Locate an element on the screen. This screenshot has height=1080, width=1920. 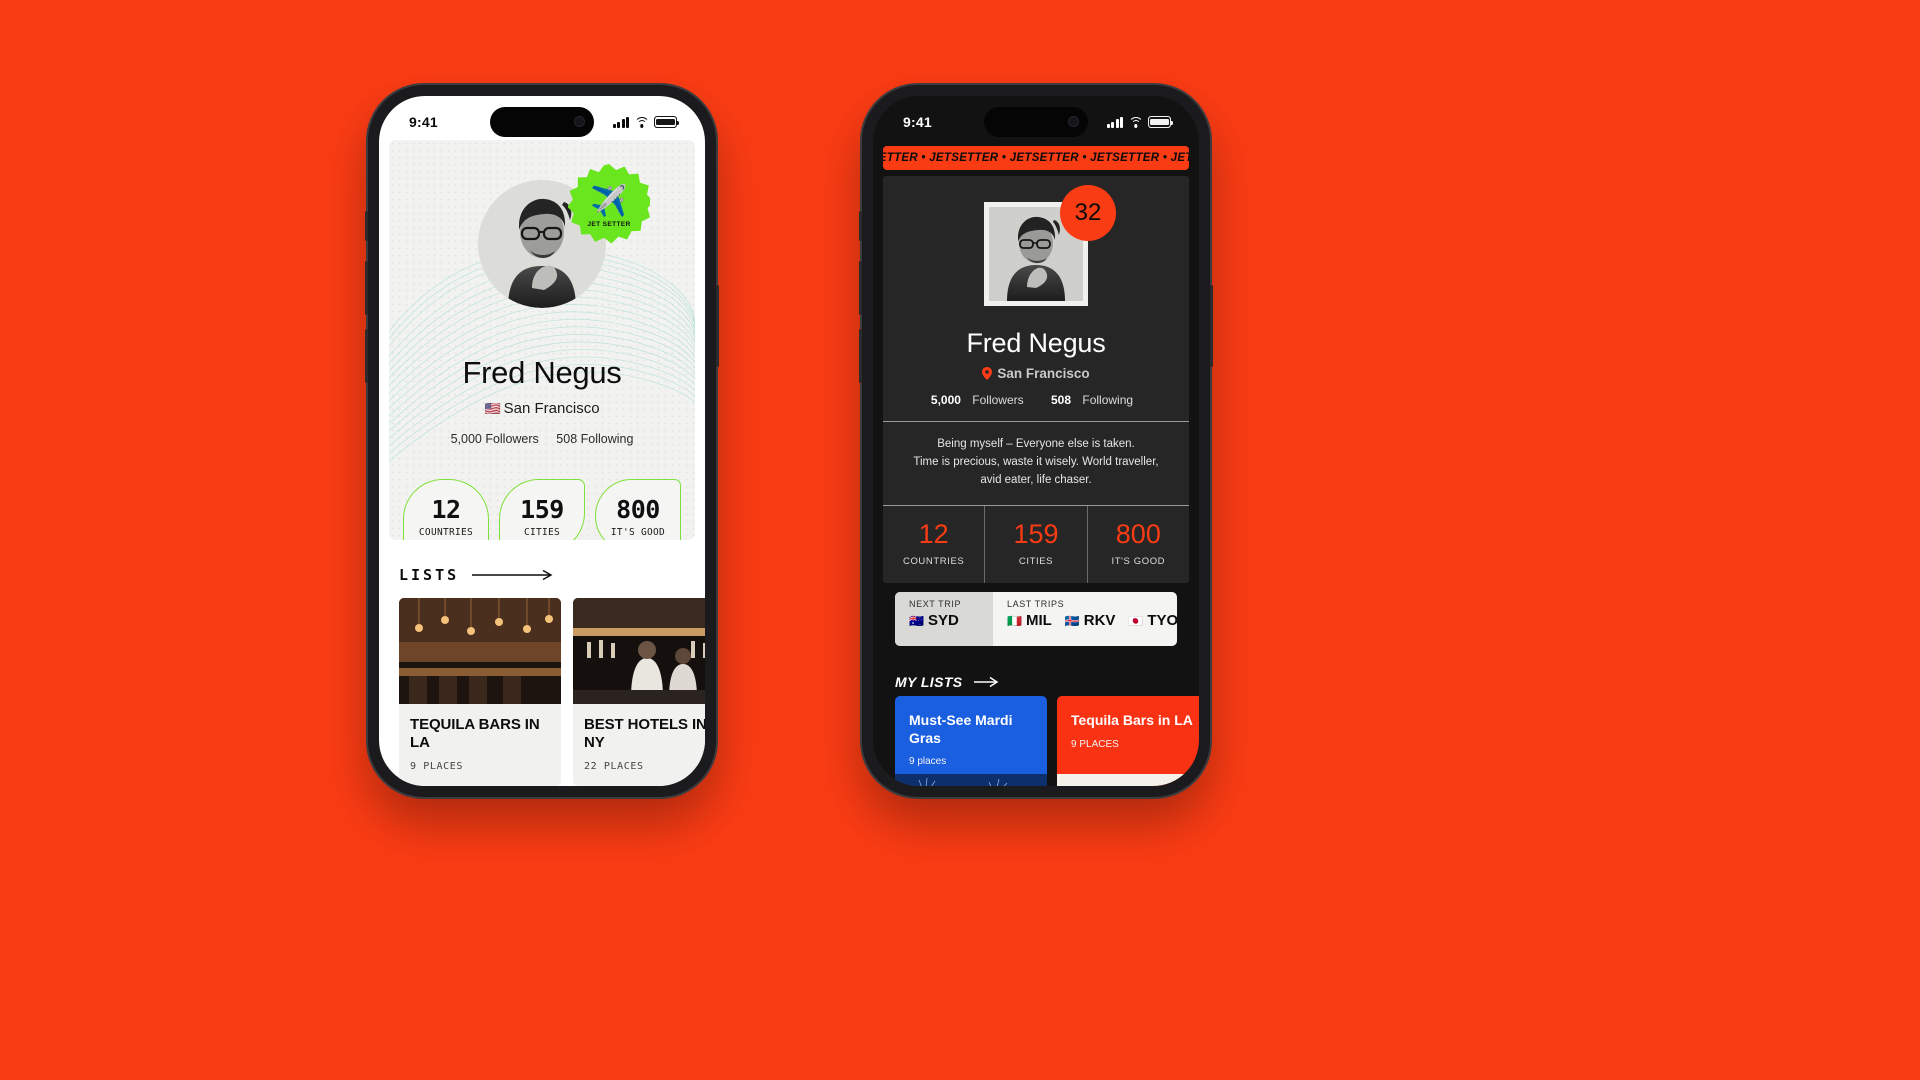
last-trip-item: 🇮🇹 MIL is located at coordinates (1029, 620).